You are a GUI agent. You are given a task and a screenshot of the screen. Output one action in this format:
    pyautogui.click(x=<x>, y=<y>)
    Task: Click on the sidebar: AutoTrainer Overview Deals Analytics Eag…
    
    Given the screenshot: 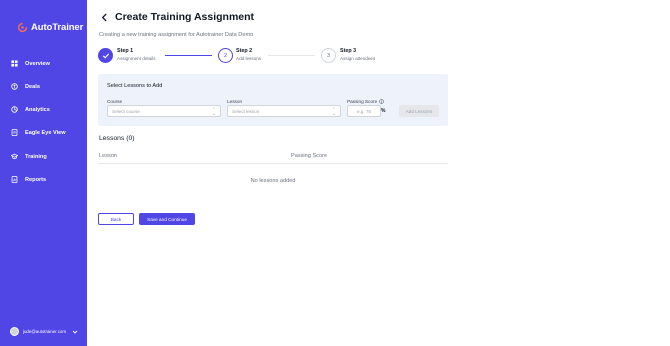 What is the action you would take?
    pyautogui.click(x=43, y=173)
    